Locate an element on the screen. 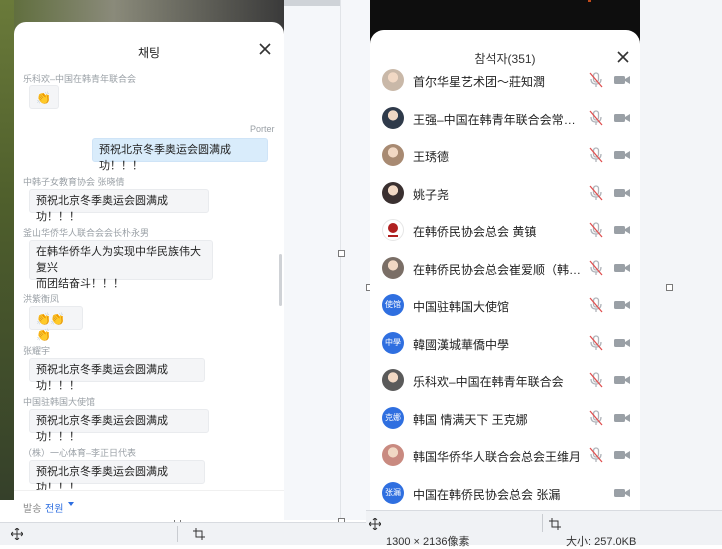 The image size is (722, 549). message-bubble: 👏👏👏 is located at coordinates (56, 324).